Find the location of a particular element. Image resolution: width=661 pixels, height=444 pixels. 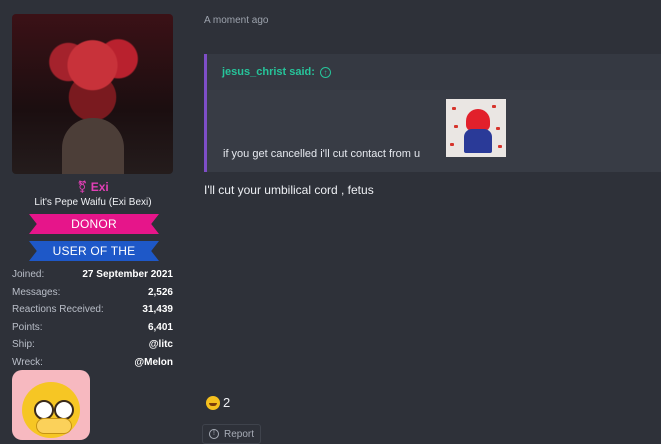

stat-points: Points: 6,401 is located at coordinates (92, 327).